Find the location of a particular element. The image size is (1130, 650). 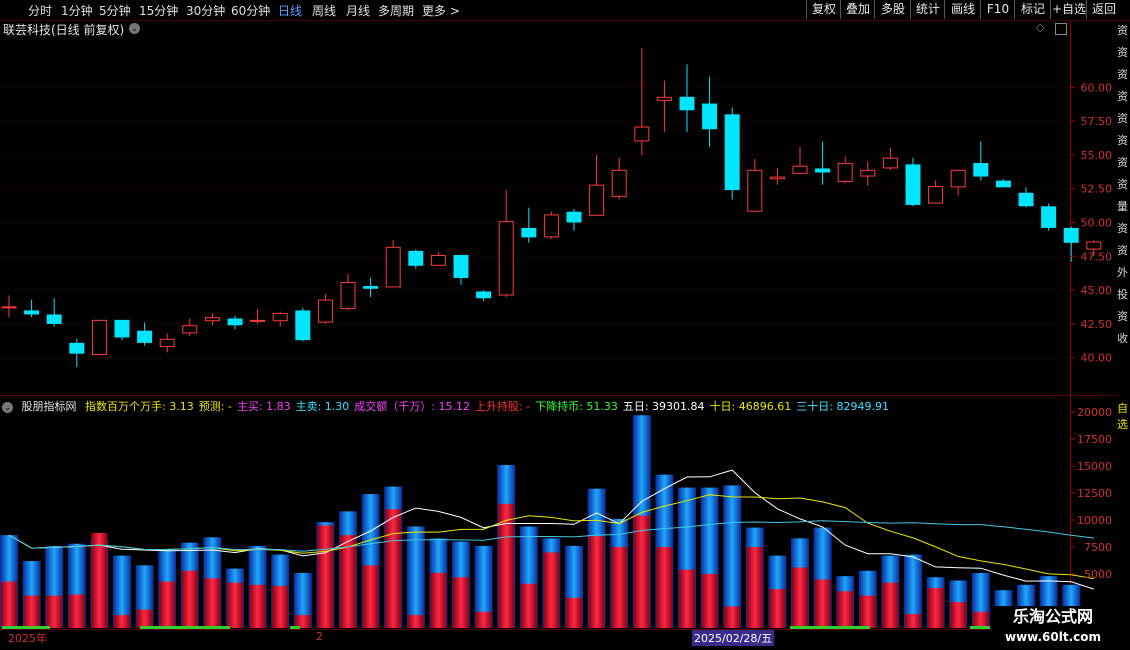

indicator-settings-icon: ⌄ is located at coordinates (7, 407).